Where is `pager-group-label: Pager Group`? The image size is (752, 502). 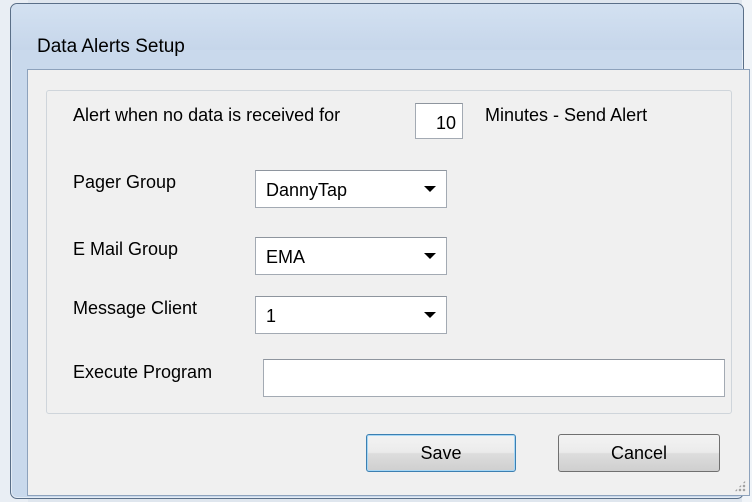
pager-group-label: Pager Group is located at coordinates (125, 182).